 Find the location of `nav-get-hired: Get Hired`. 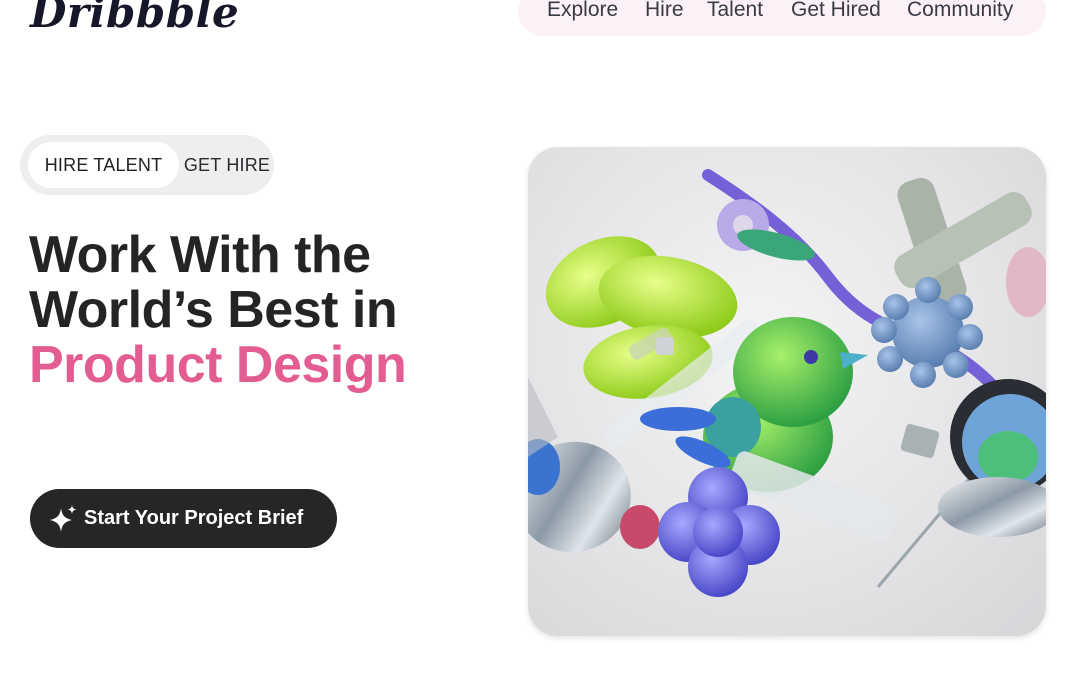

nav-get-hired: Get Hired is located at coordinates (836, 11).